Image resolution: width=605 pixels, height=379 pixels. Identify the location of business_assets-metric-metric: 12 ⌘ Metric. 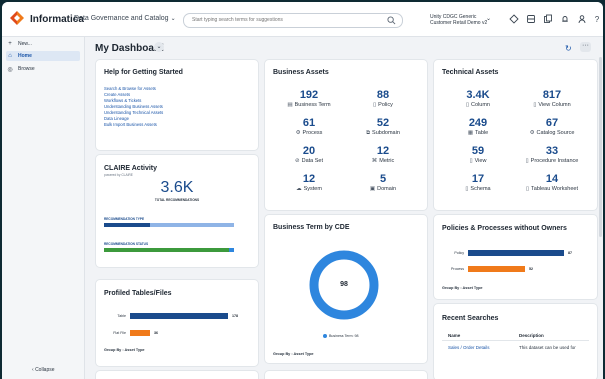
(383, 155).